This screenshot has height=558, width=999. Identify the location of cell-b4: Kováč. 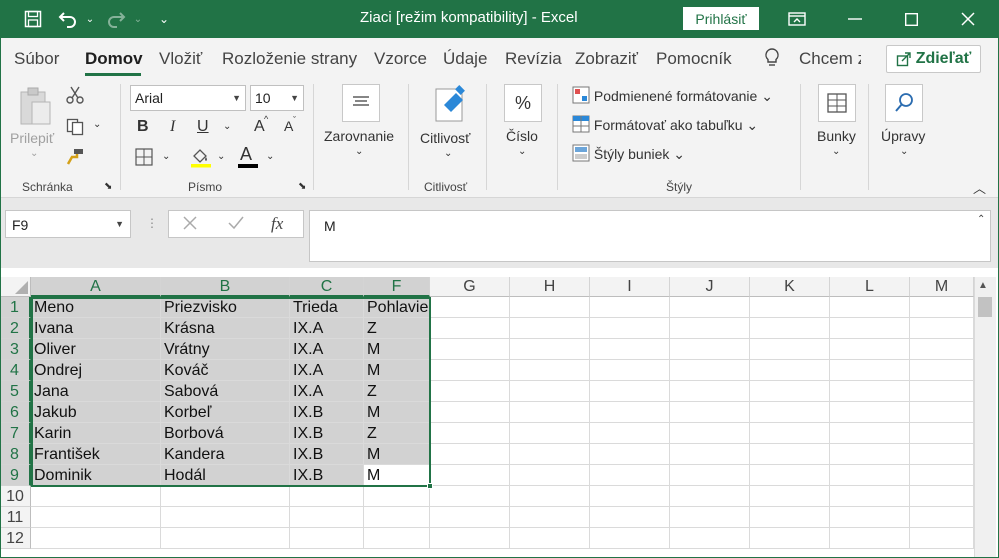
(225, 370).